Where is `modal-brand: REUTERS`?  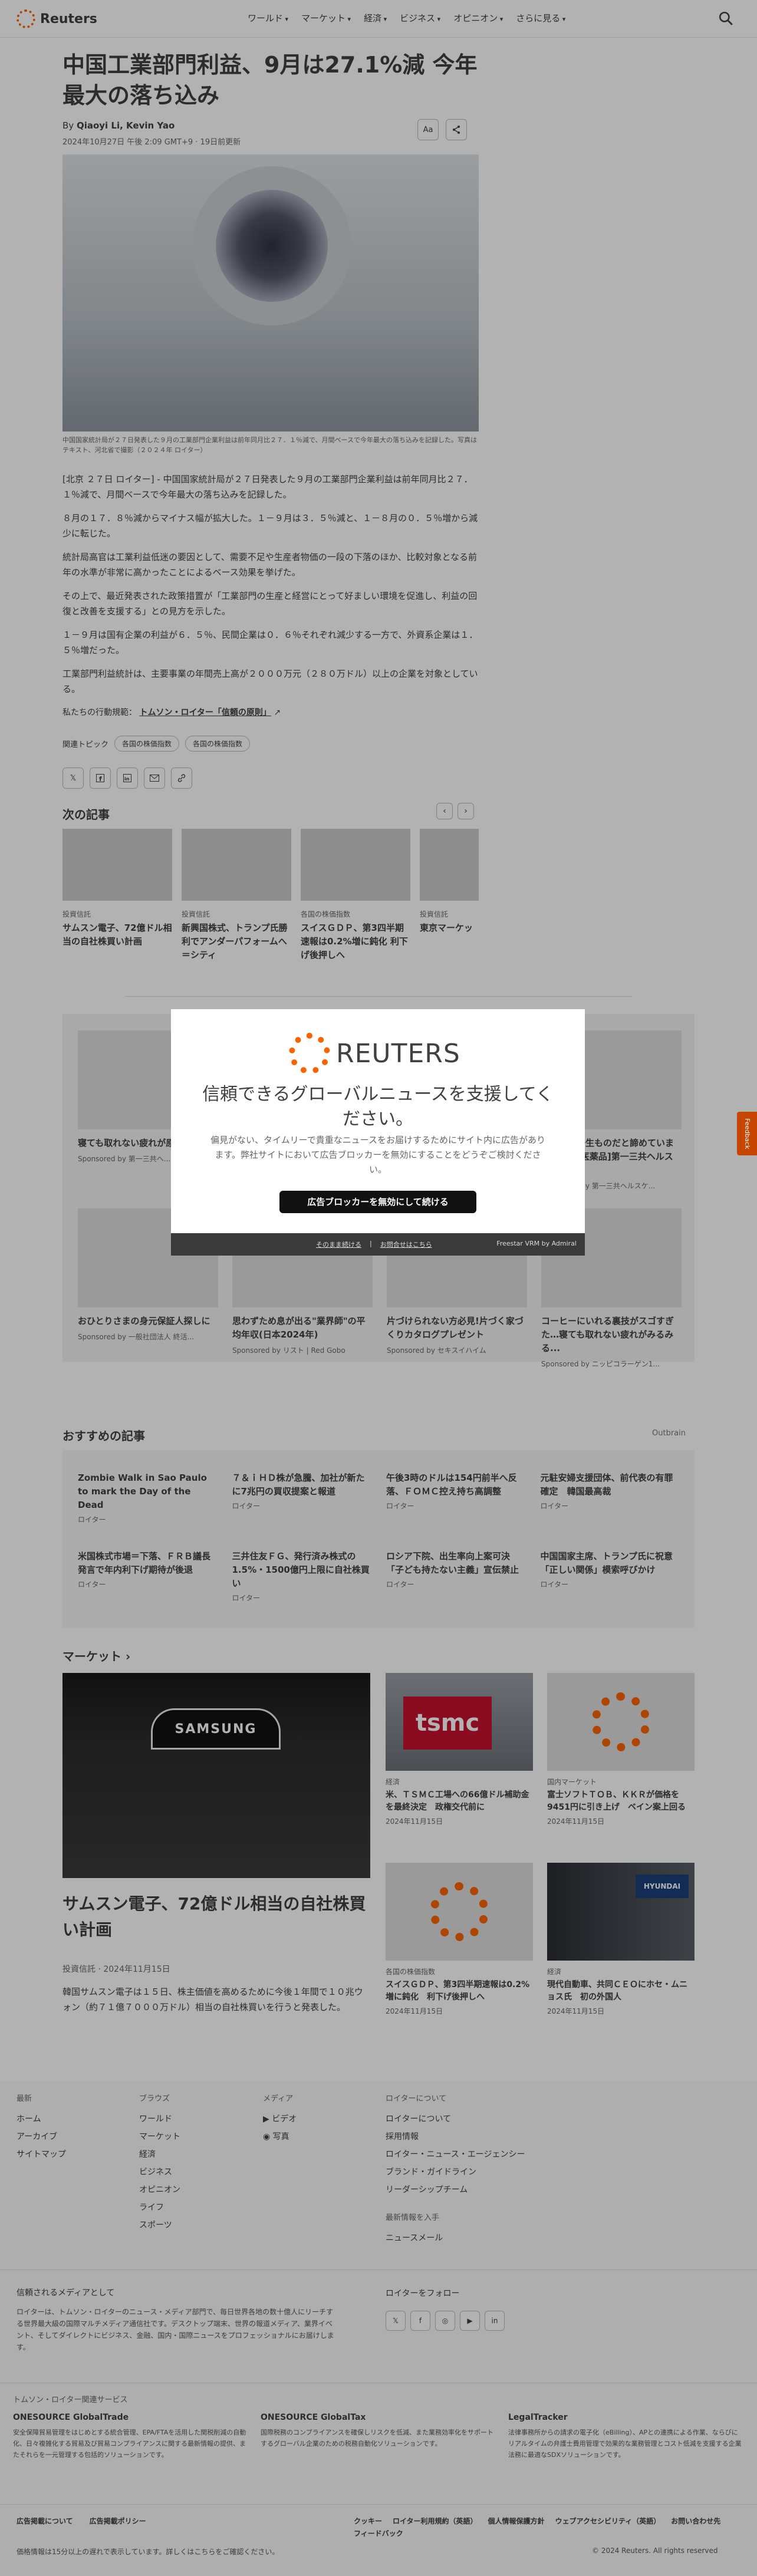
modal-brand: REUTERS is located at coordinates (398, 1053).